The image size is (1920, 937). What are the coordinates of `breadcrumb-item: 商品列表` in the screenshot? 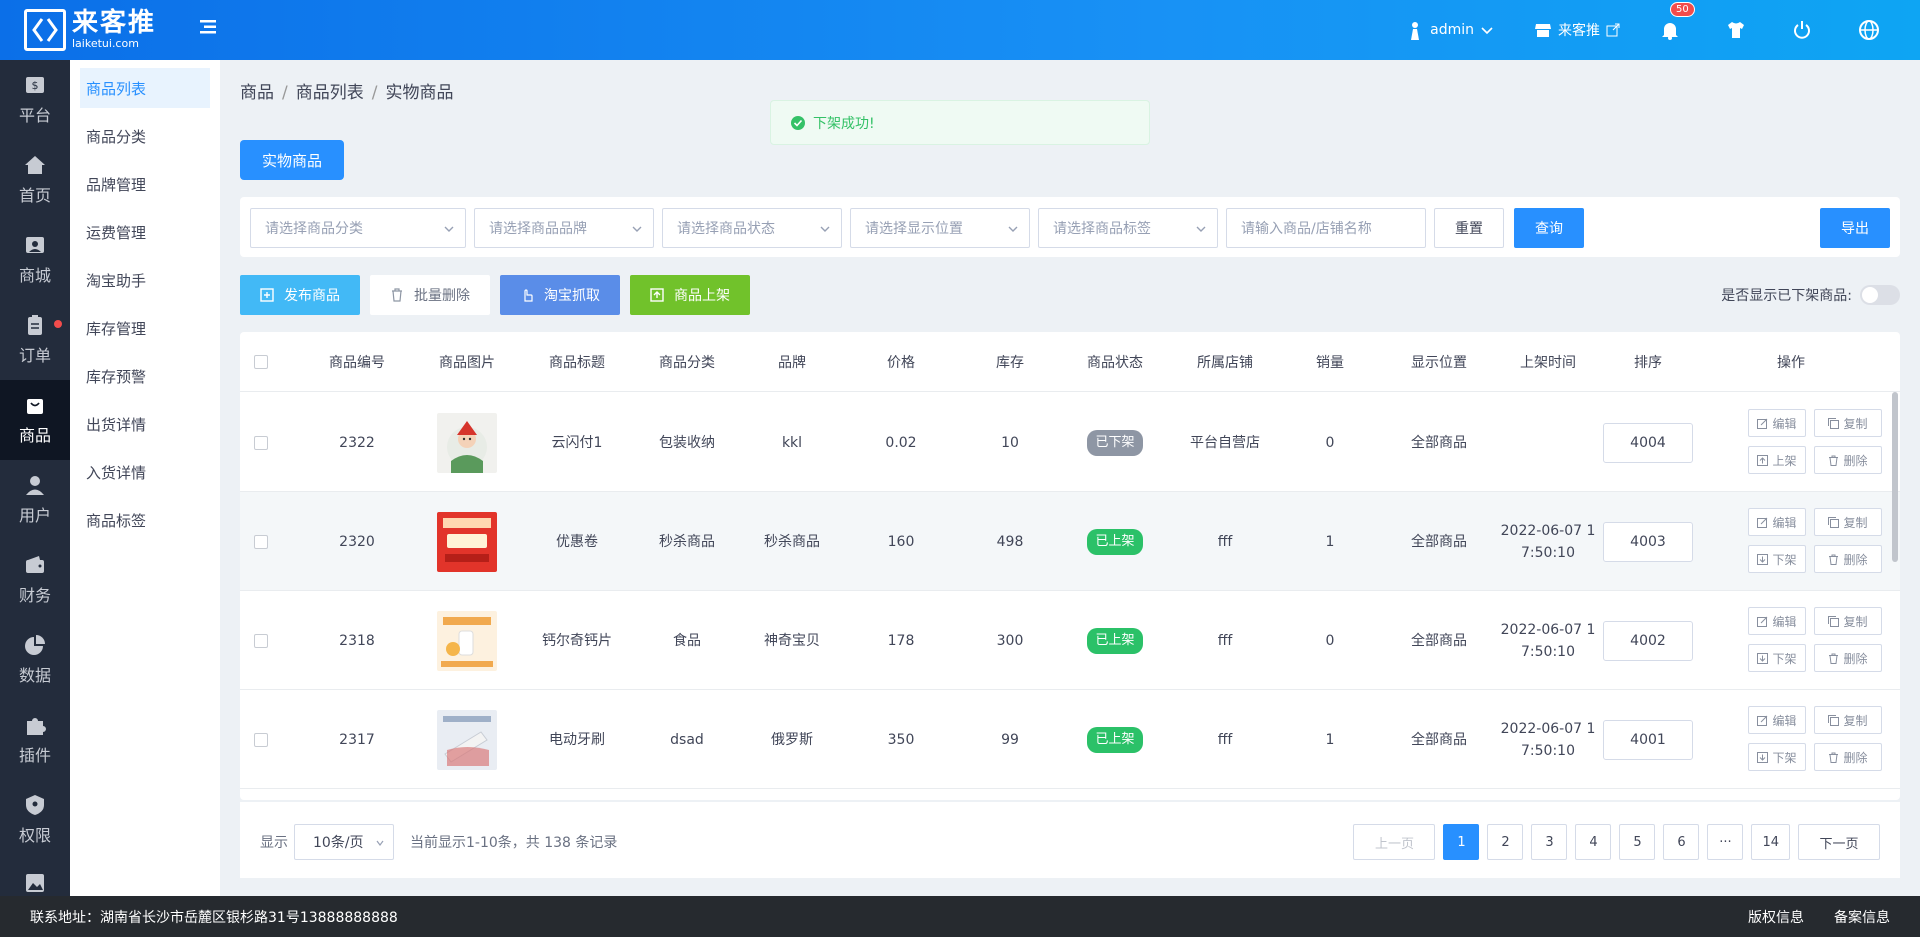 It's located at (330, 93).